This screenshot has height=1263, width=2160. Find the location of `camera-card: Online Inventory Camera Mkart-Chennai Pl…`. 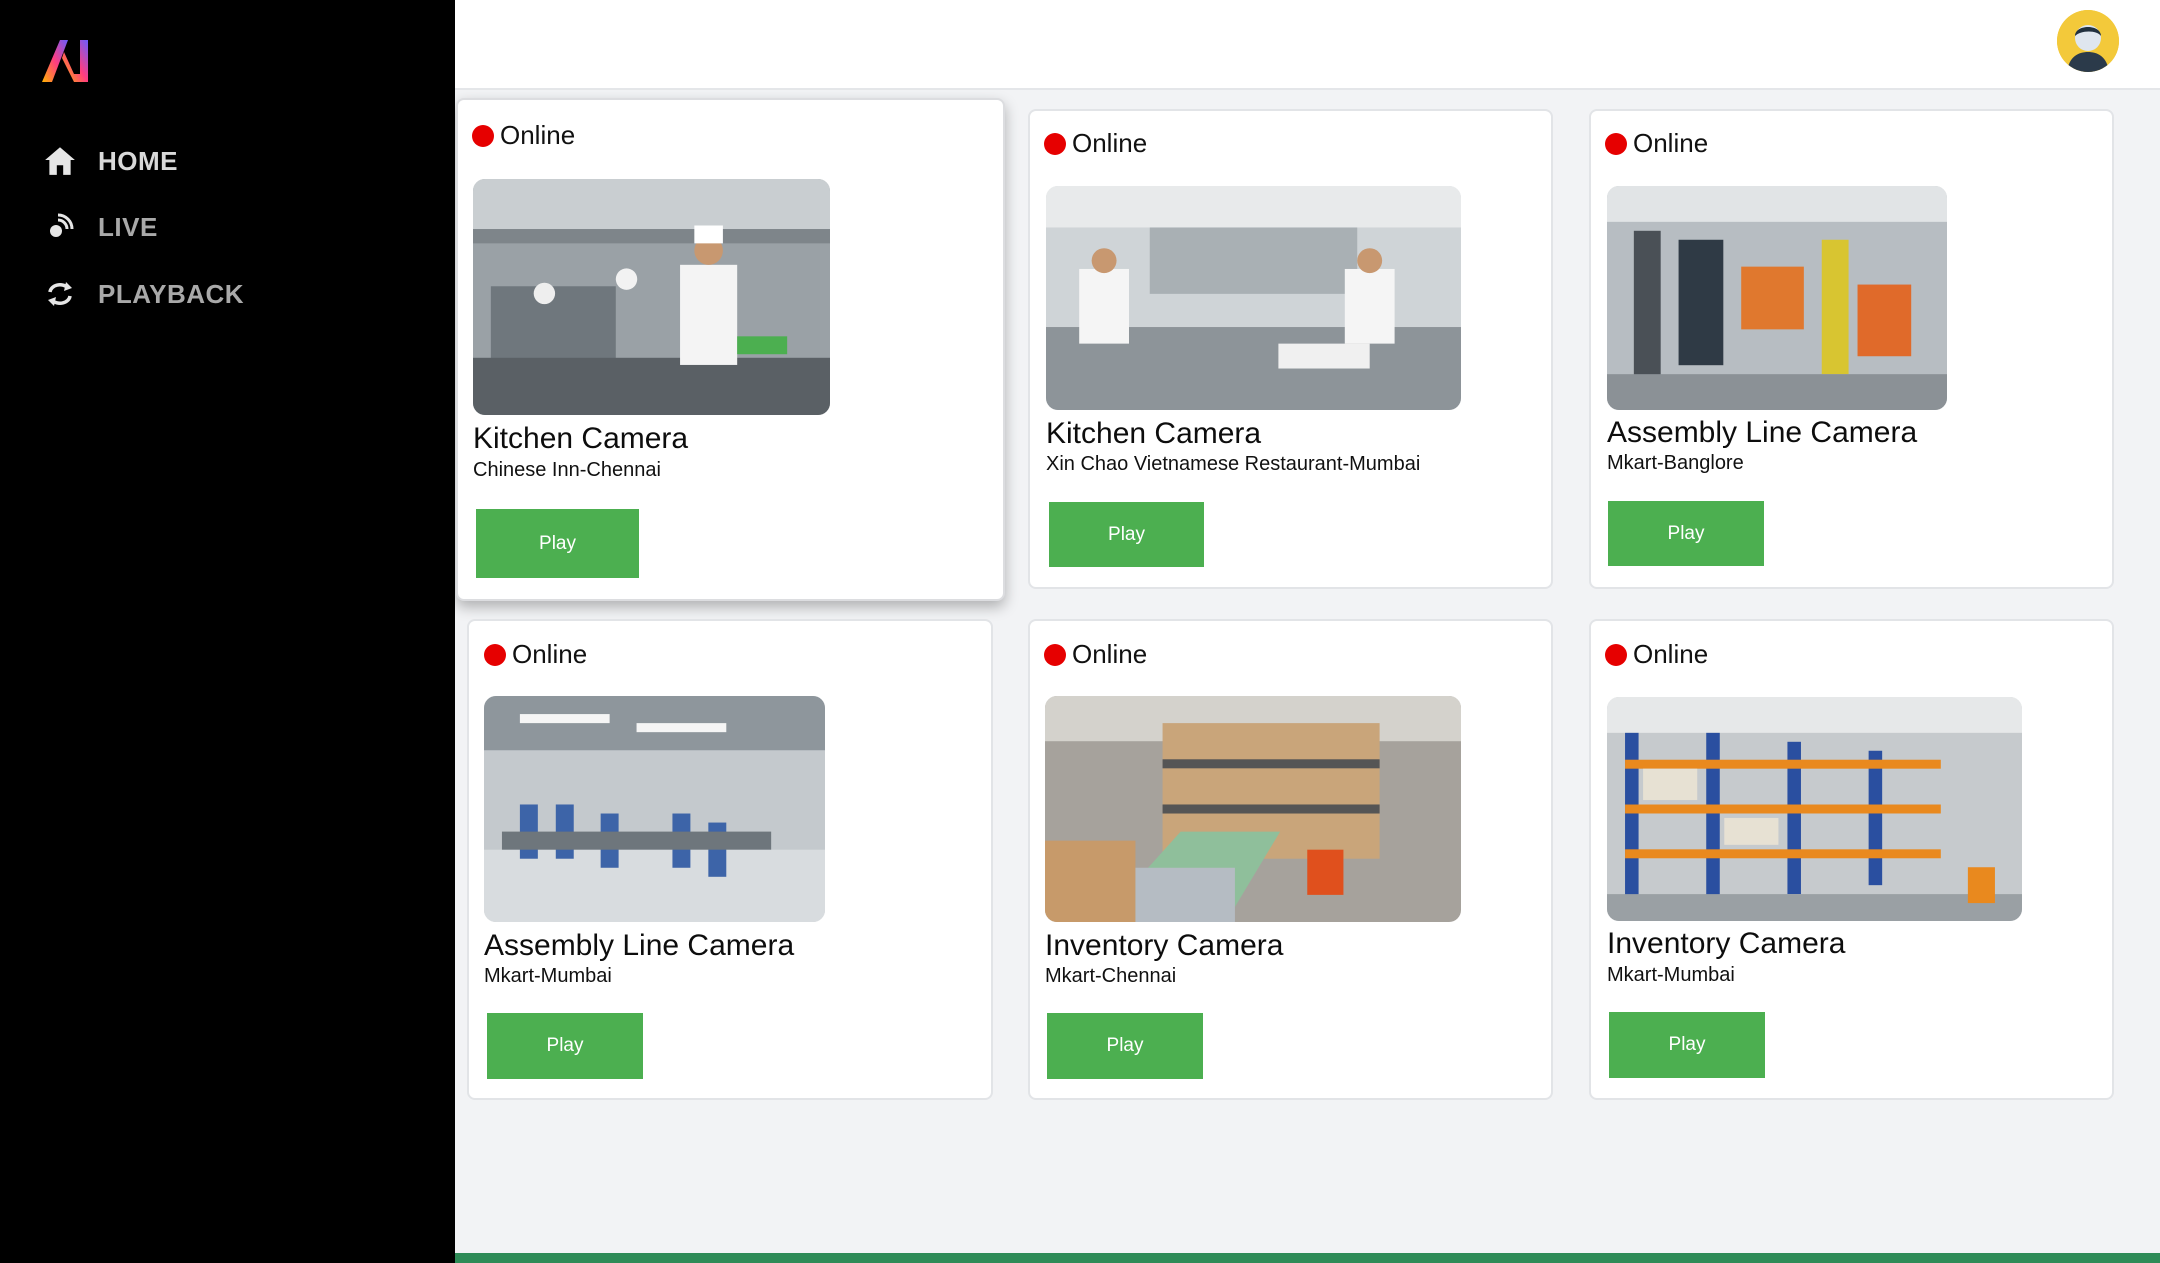

camera-card: Online Inventory Camera Mkart-Chennai Pl… is located at coordinates (1290, 859).